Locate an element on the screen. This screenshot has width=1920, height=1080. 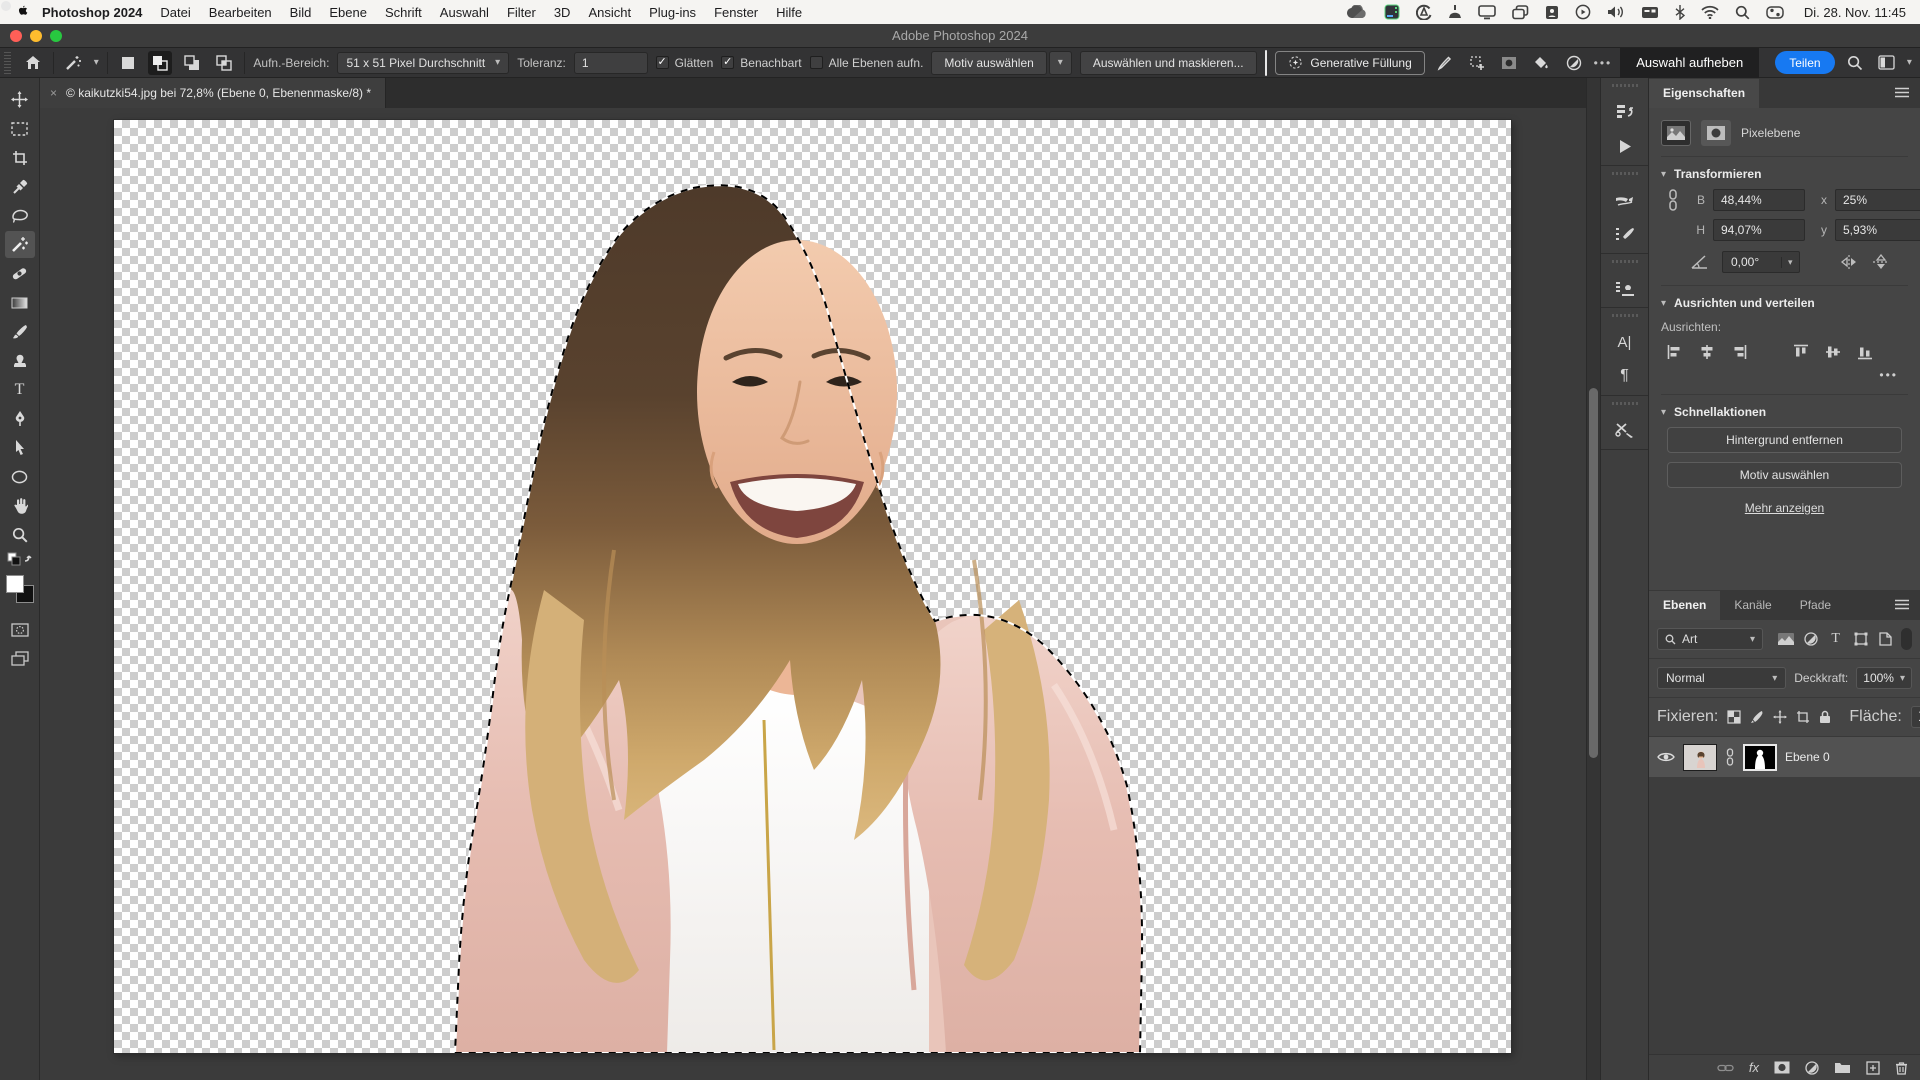
workspace-chevron-icon: ▾ is located at coordinates (1909, 62).